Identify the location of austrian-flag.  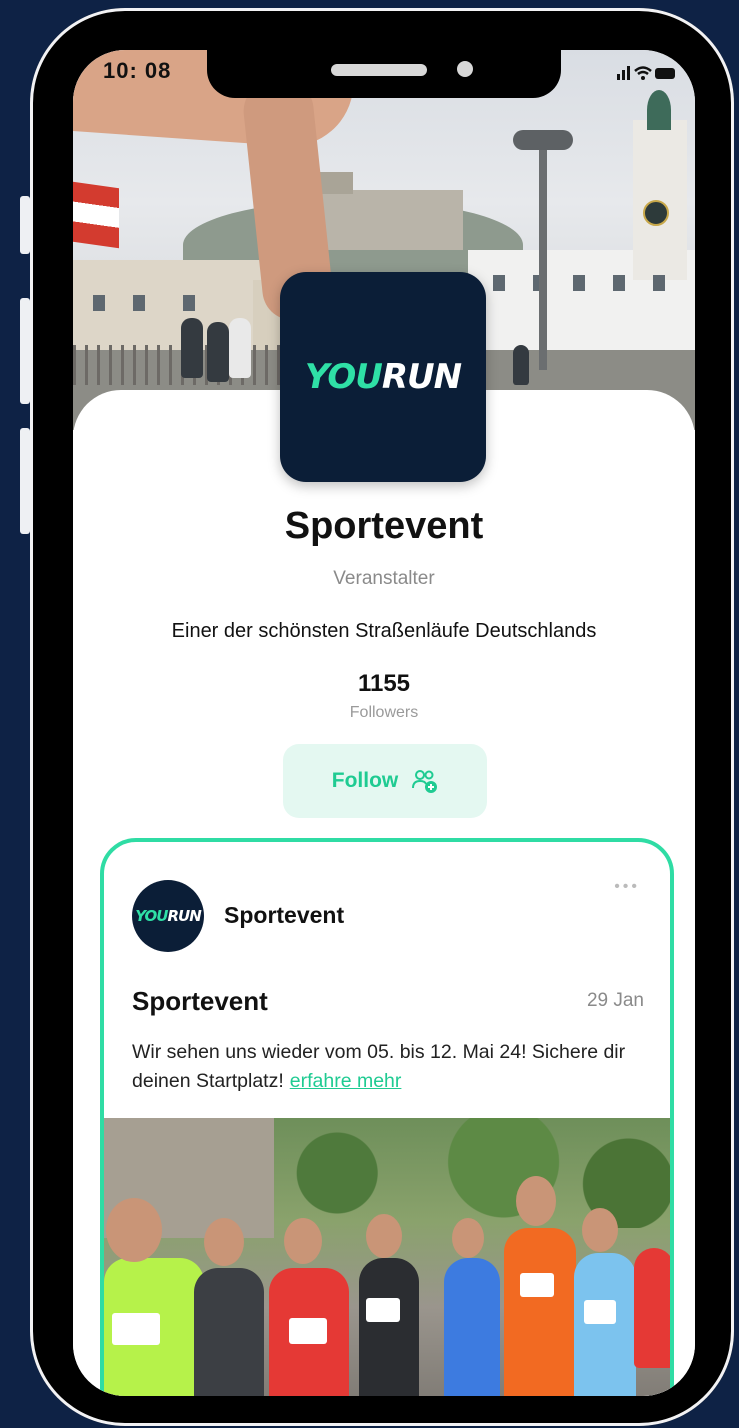
(96, 215).